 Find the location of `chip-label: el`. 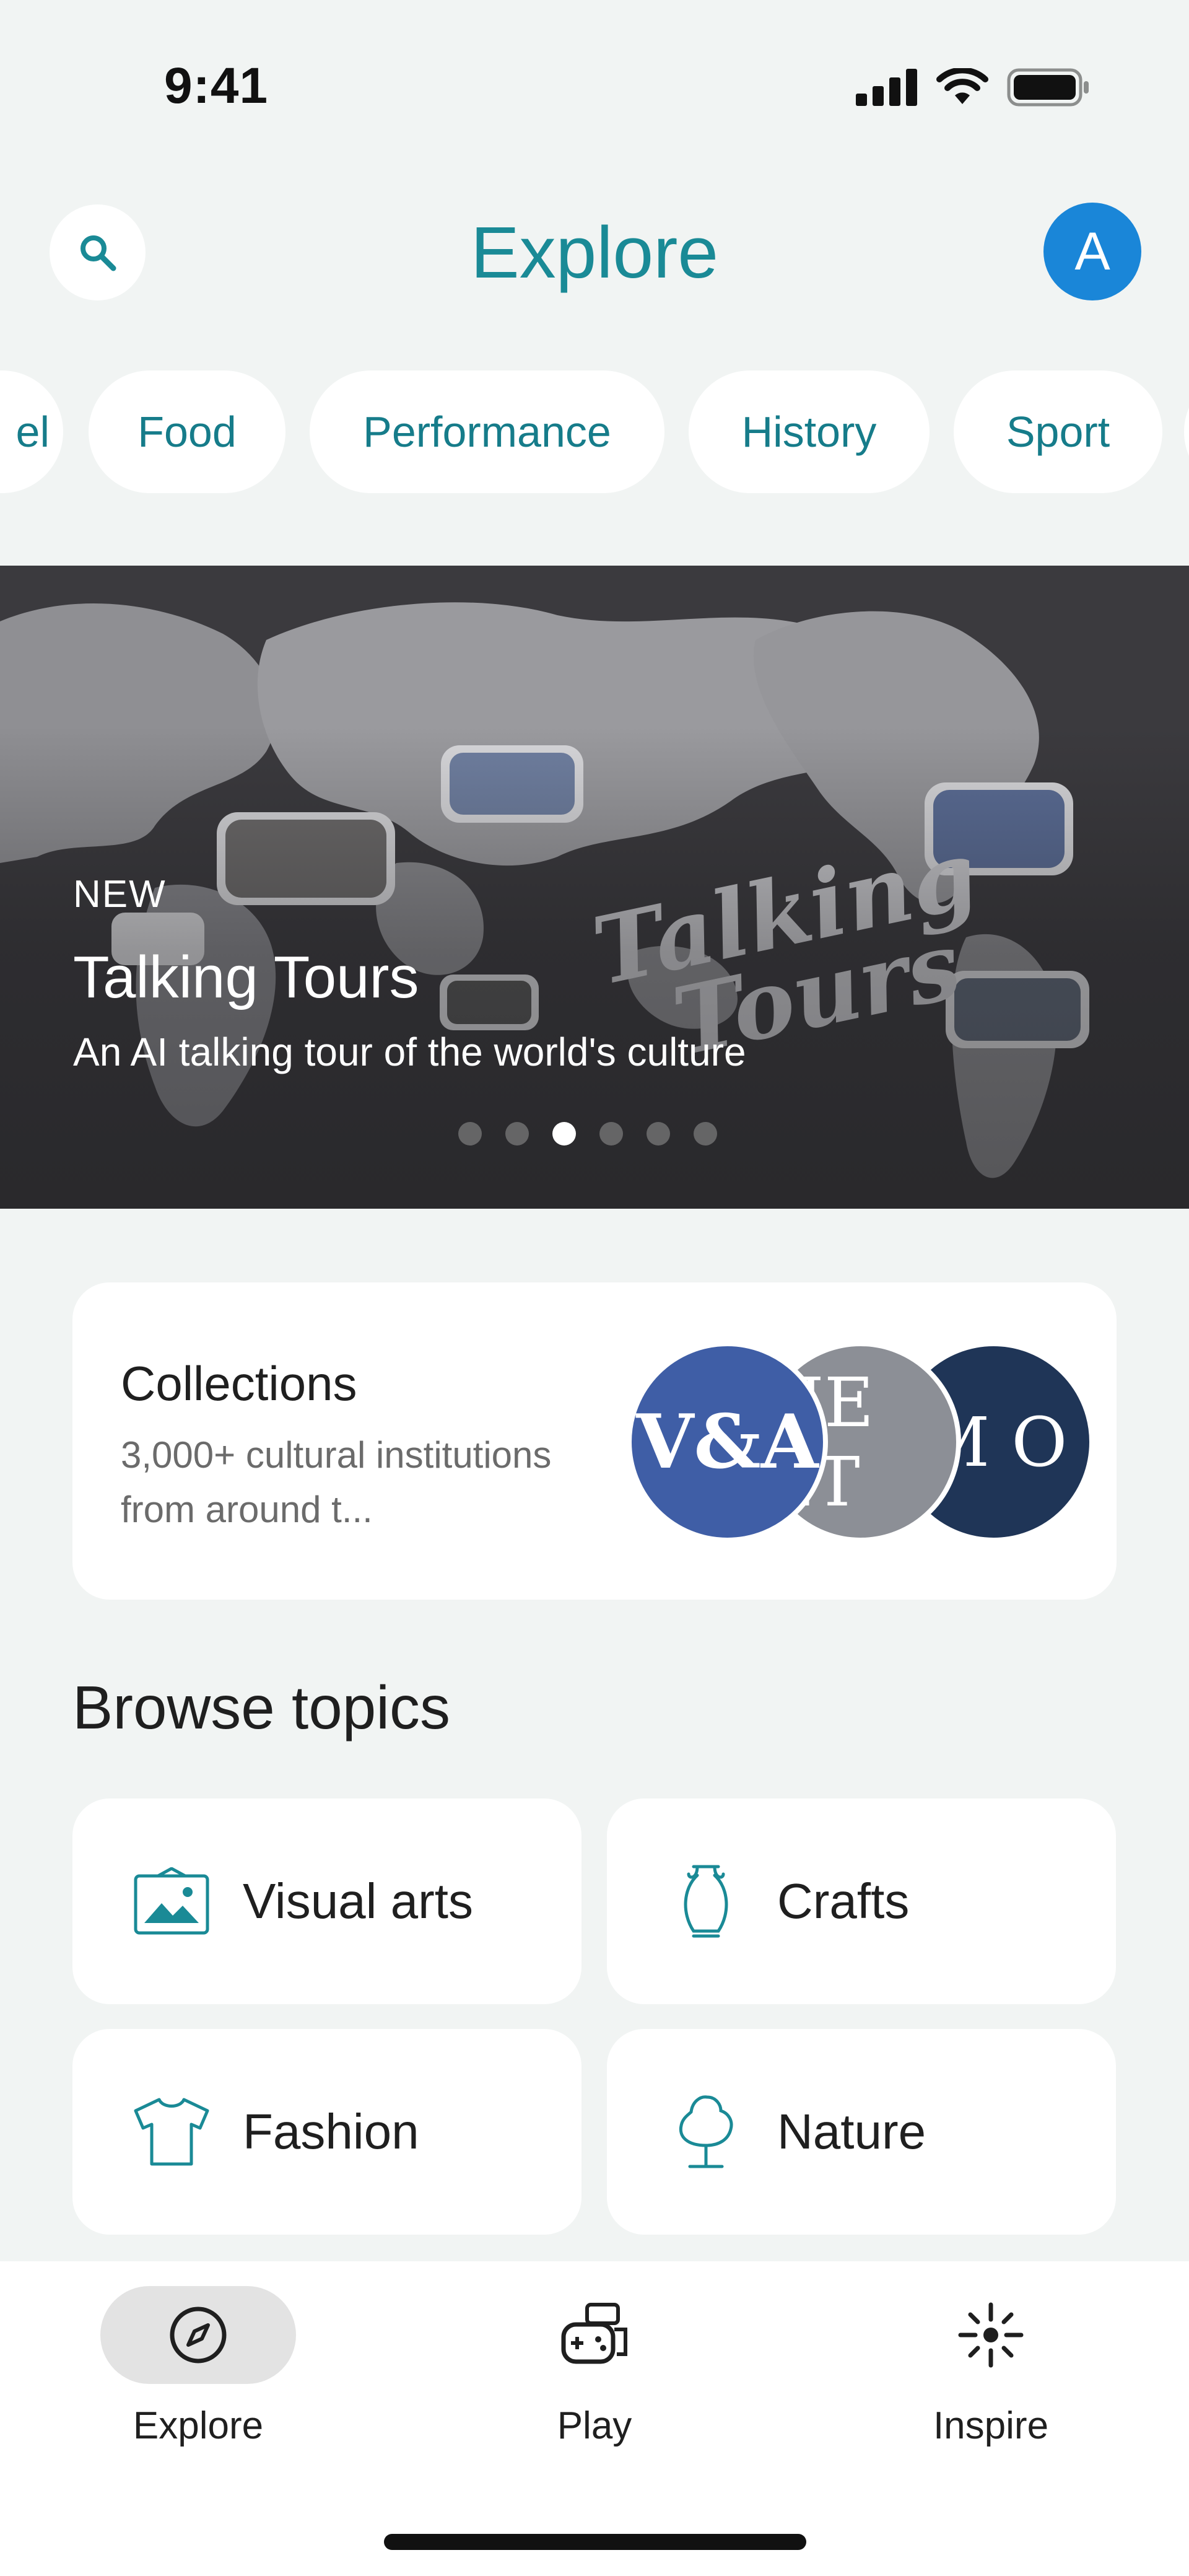

chip-label: el is located at coordinates (32, 432).